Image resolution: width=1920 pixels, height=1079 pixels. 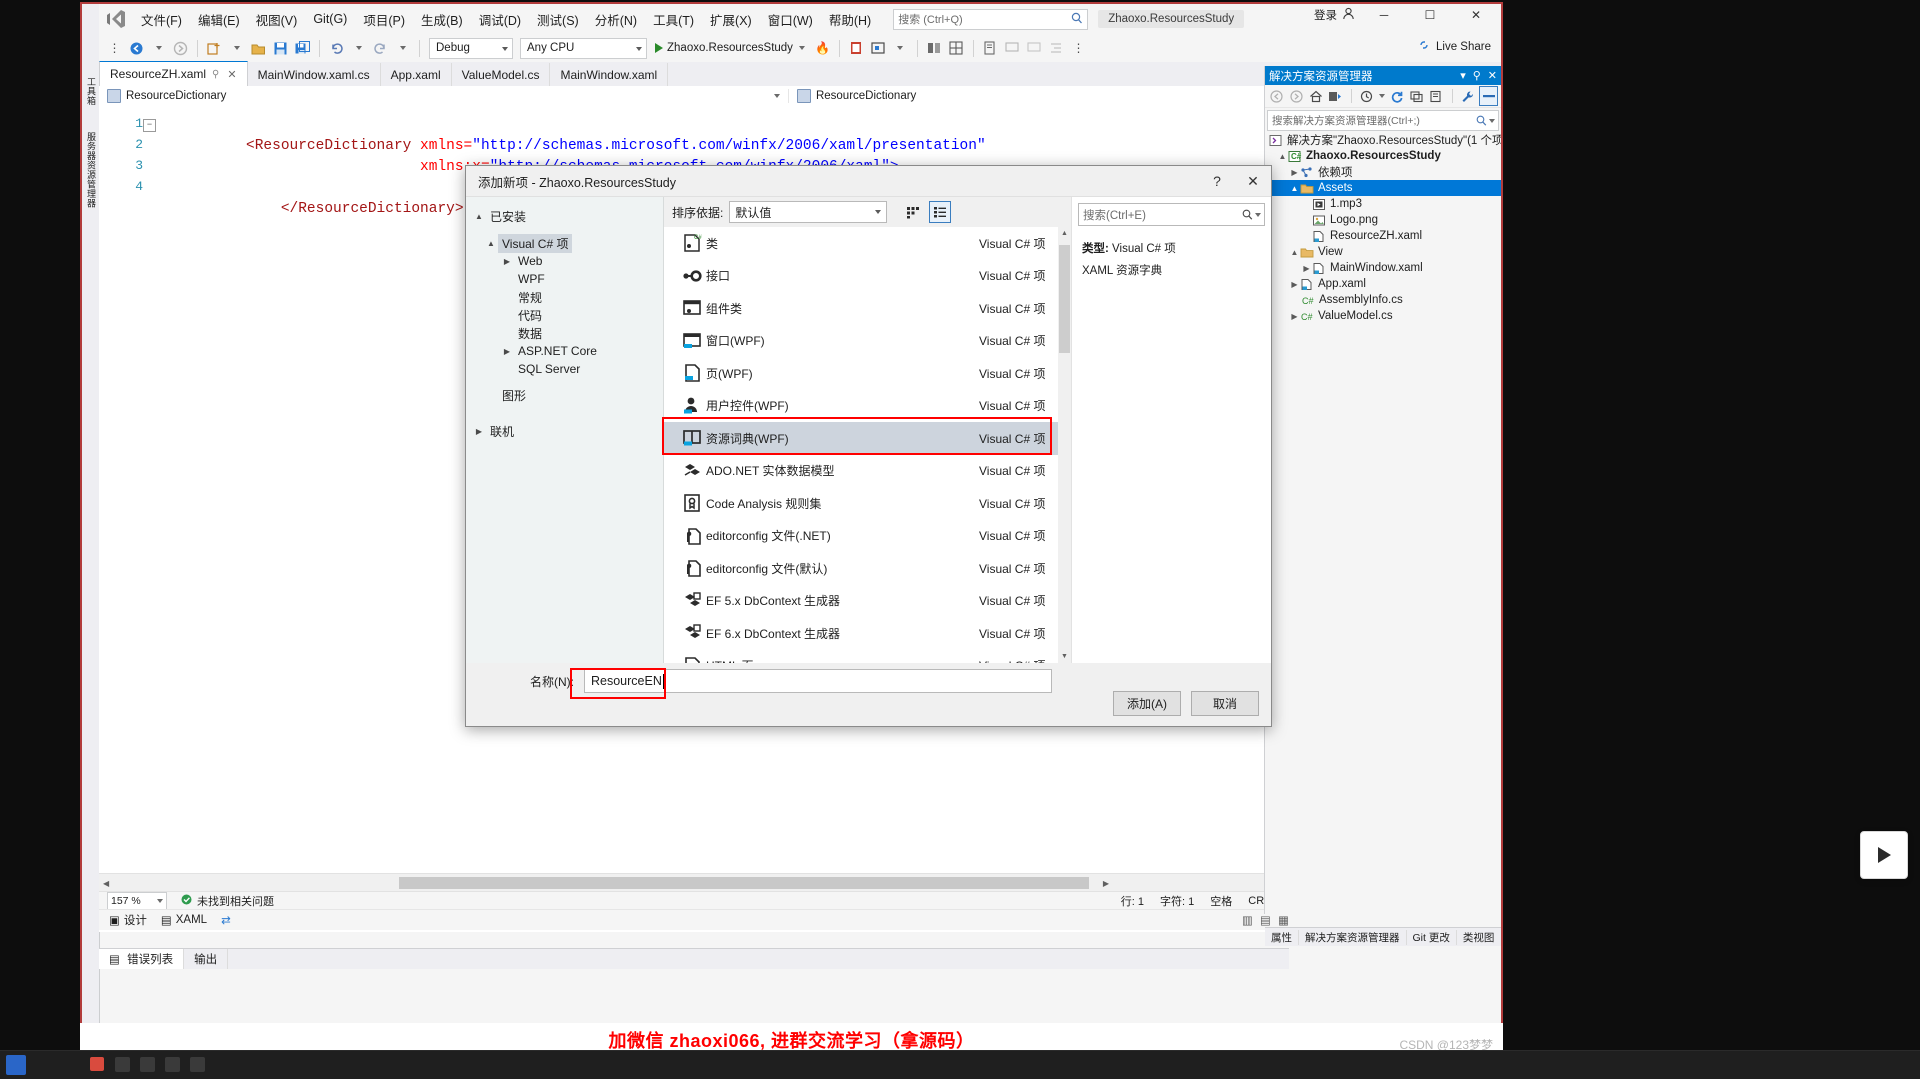 What do you see at coordinates (822, 48) in the screenshot?
I see `hot-reload-icon: 🔥` at bounding box center [822, 48].